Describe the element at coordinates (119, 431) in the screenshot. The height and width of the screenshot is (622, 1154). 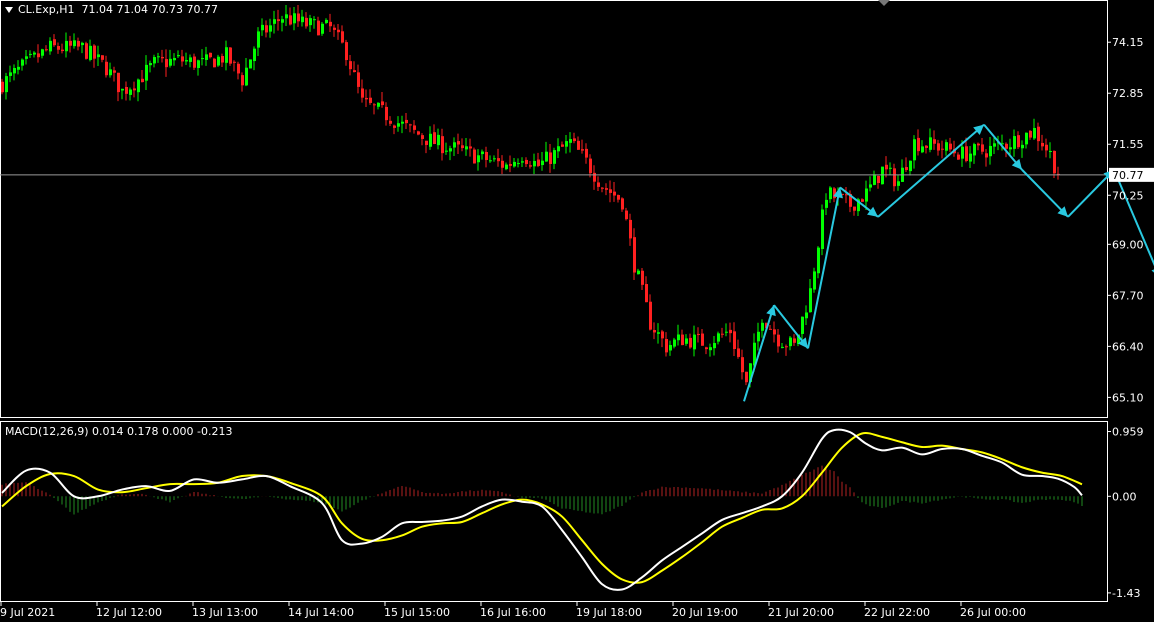
I see `macd-header: MACD(12,26,9) 0.014 0.178 0.000 -0.213` at that location.